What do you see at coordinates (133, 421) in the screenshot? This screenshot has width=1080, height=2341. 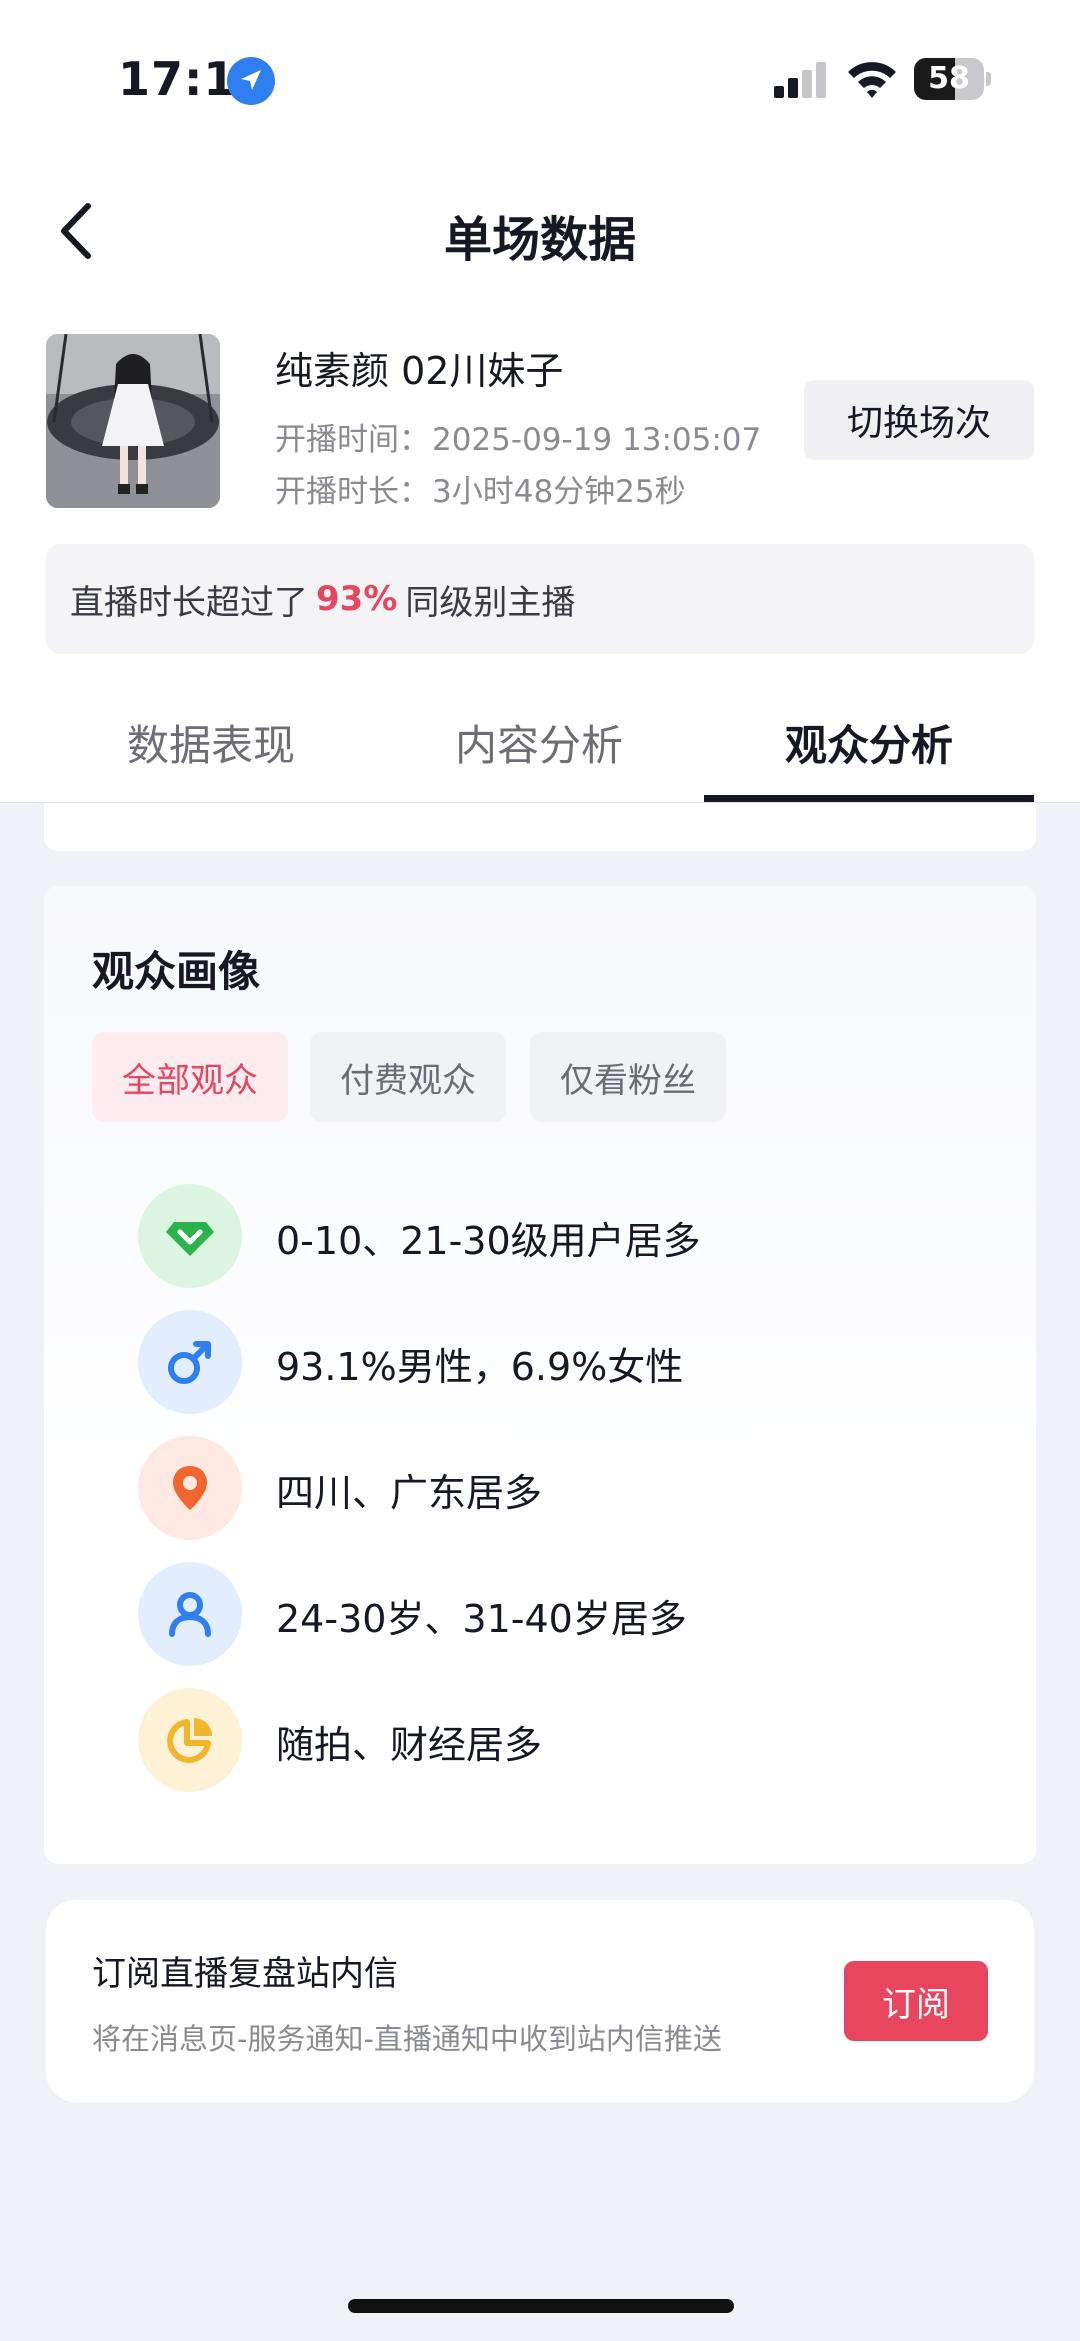 I see `streamer-avatar` at bounding box center [133, 421].